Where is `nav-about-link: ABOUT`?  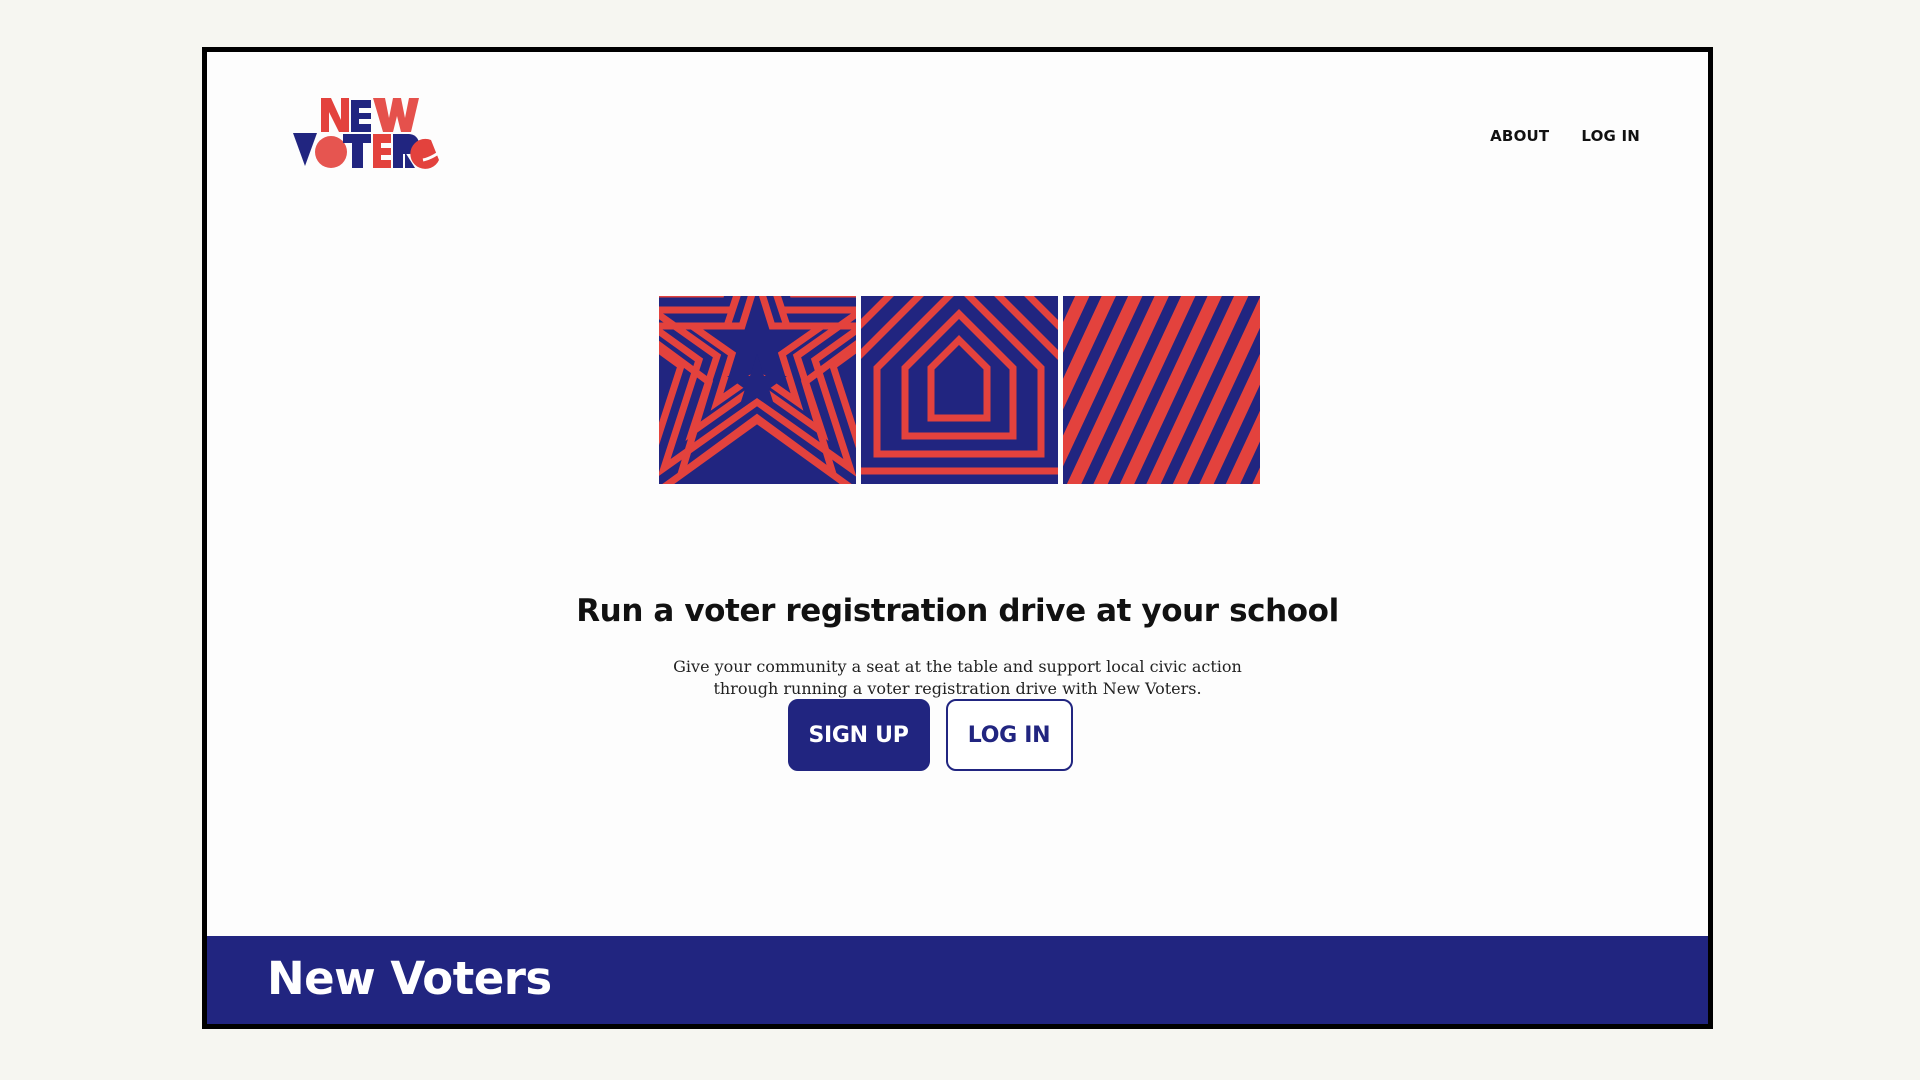
nav-about-link: ABOUT is located at coordinates (1519, 136).